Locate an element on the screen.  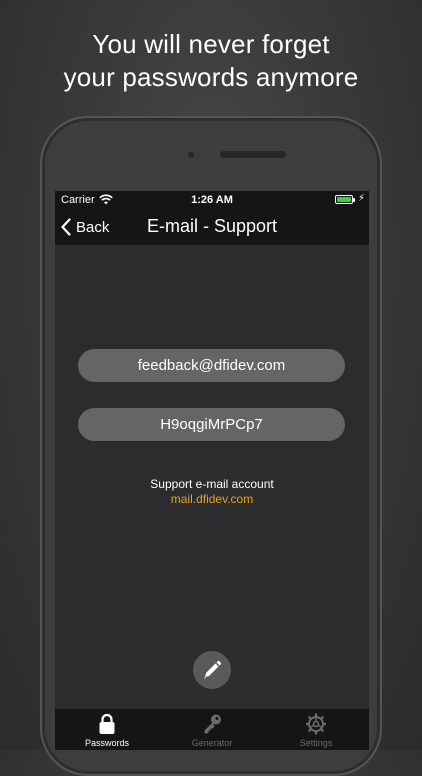
tab-passwords: Passwords is located at coordinates (107, 729).